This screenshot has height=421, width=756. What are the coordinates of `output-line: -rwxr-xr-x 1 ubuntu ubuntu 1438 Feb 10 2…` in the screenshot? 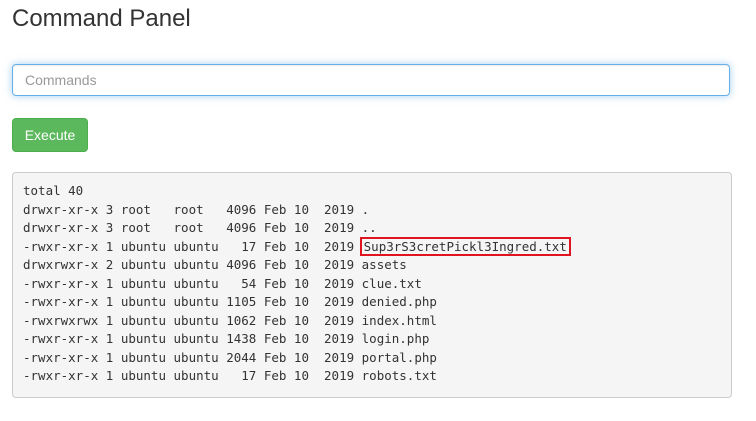 It's located at (372, 339).